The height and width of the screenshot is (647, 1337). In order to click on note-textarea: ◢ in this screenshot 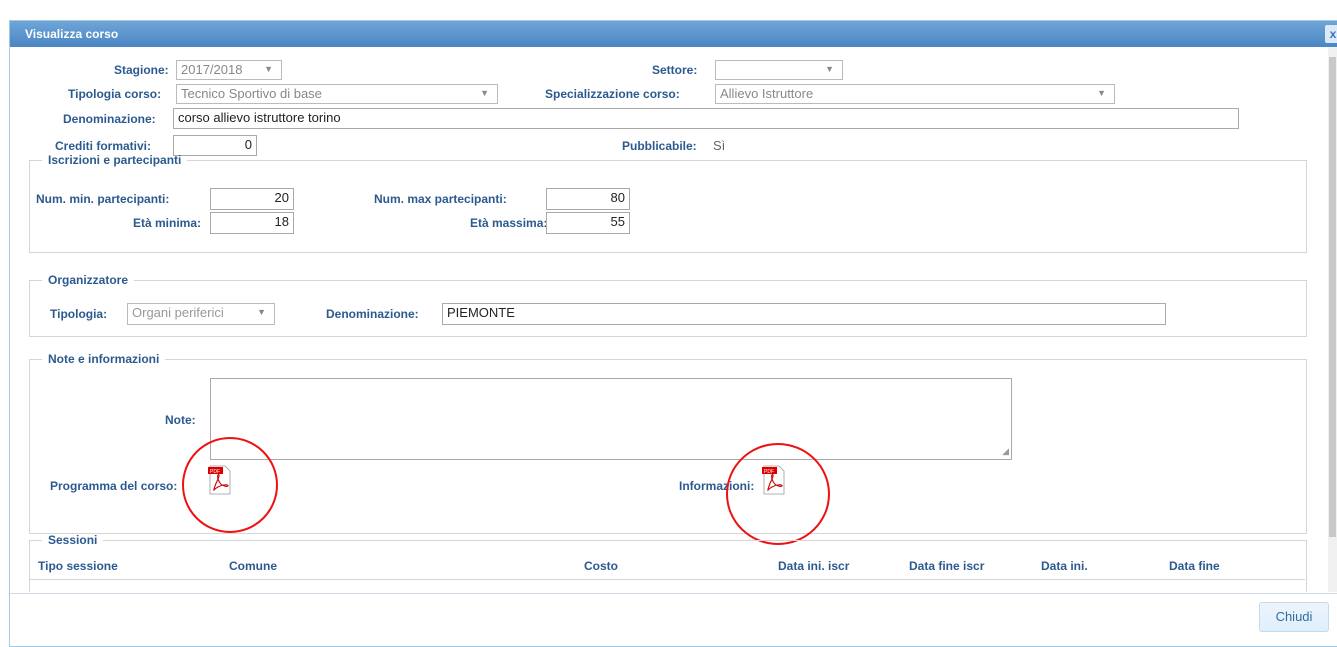, I will do `click(611, 419)`.